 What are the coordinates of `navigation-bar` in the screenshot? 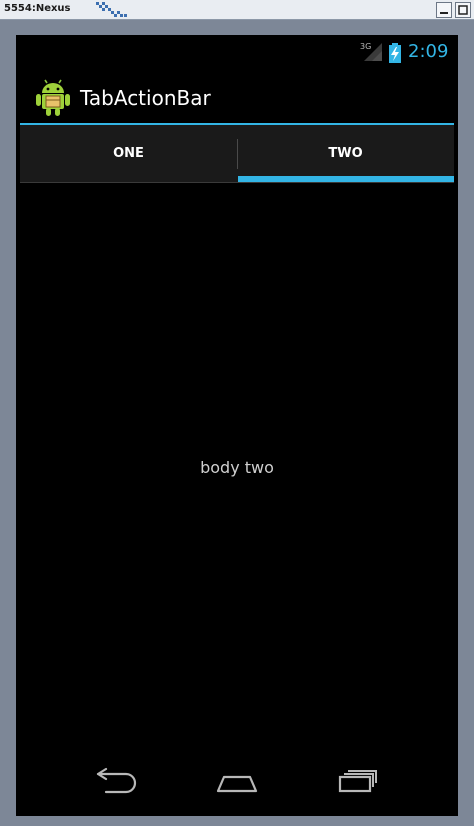 It's located at (237, 786).